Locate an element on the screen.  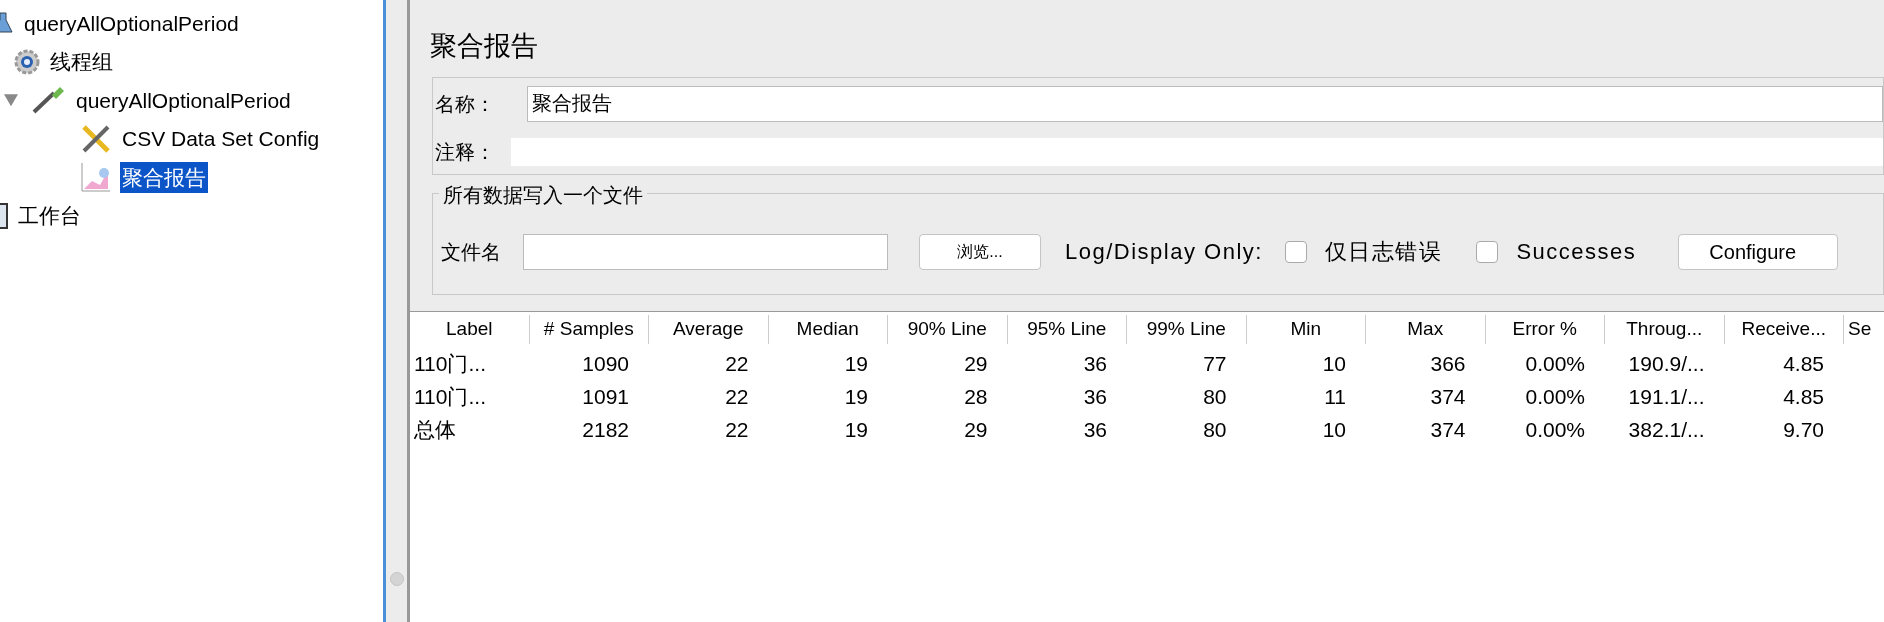
pipette-icon is located at coordinates (48, 100).